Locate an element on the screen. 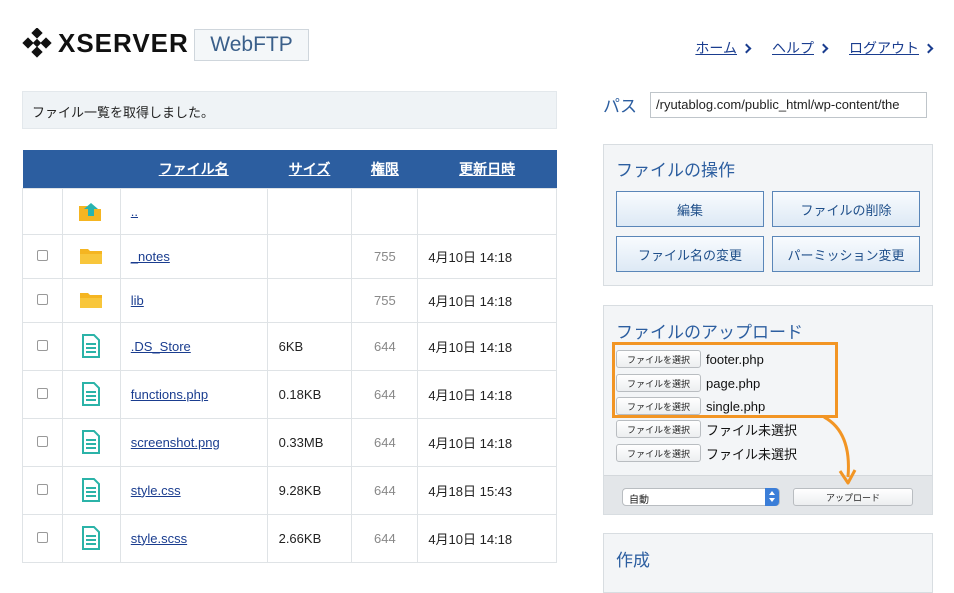 Image resolution: width=954 pixels, height=593 pixels. nav-logout-link: ログアウト is located at coordinates (891, 48).